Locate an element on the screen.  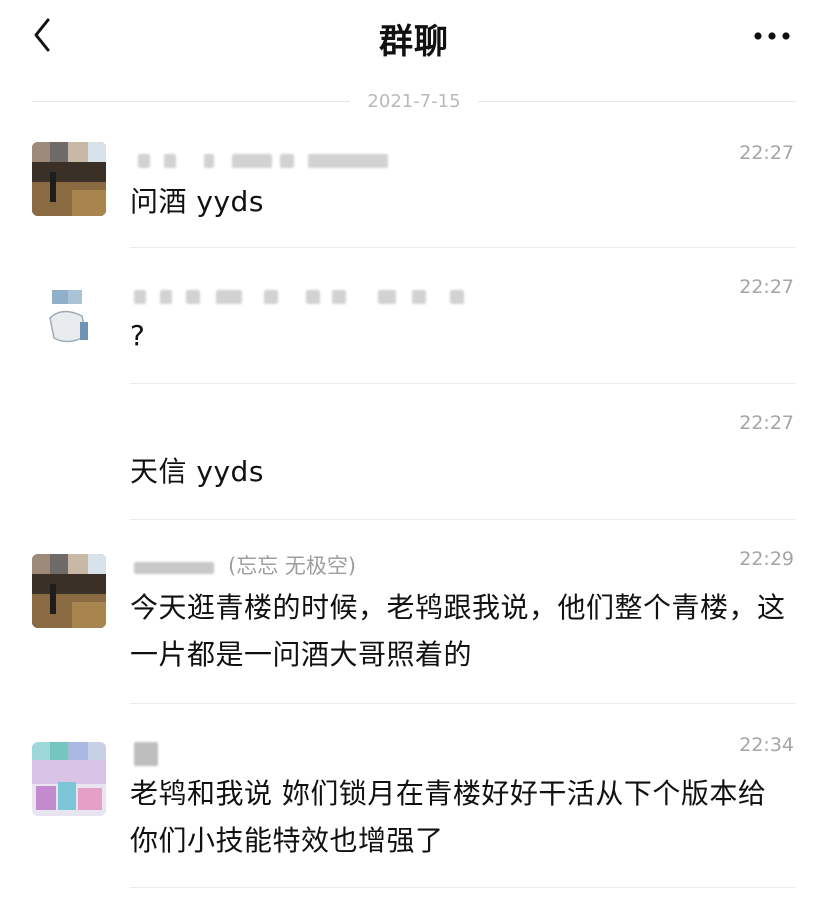
message-text: 问酒 yyds is located at coordinates (197, 201).